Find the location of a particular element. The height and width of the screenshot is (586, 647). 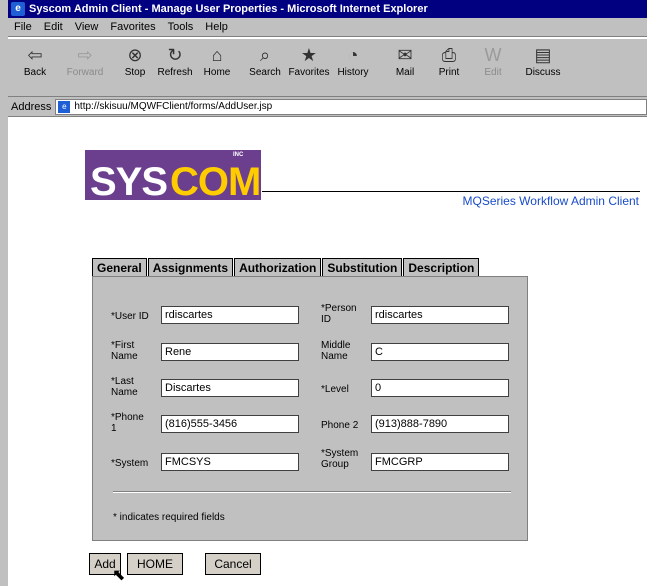

home-button: ⌂ Home is located at coordinates (217, 60).